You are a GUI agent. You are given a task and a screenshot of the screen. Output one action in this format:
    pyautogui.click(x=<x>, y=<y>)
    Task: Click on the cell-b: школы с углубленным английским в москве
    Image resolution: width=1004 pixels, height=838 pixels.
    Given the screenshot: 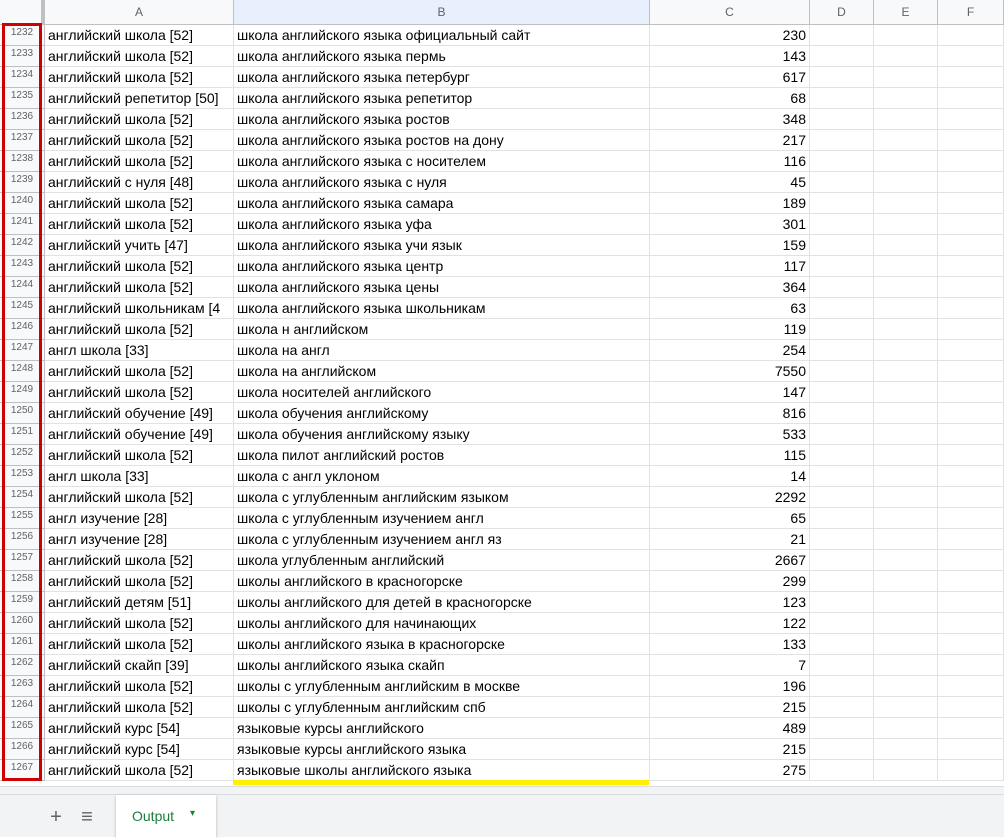 What is the action you would take?
    pyautogui.click(x=442, y=686)
    